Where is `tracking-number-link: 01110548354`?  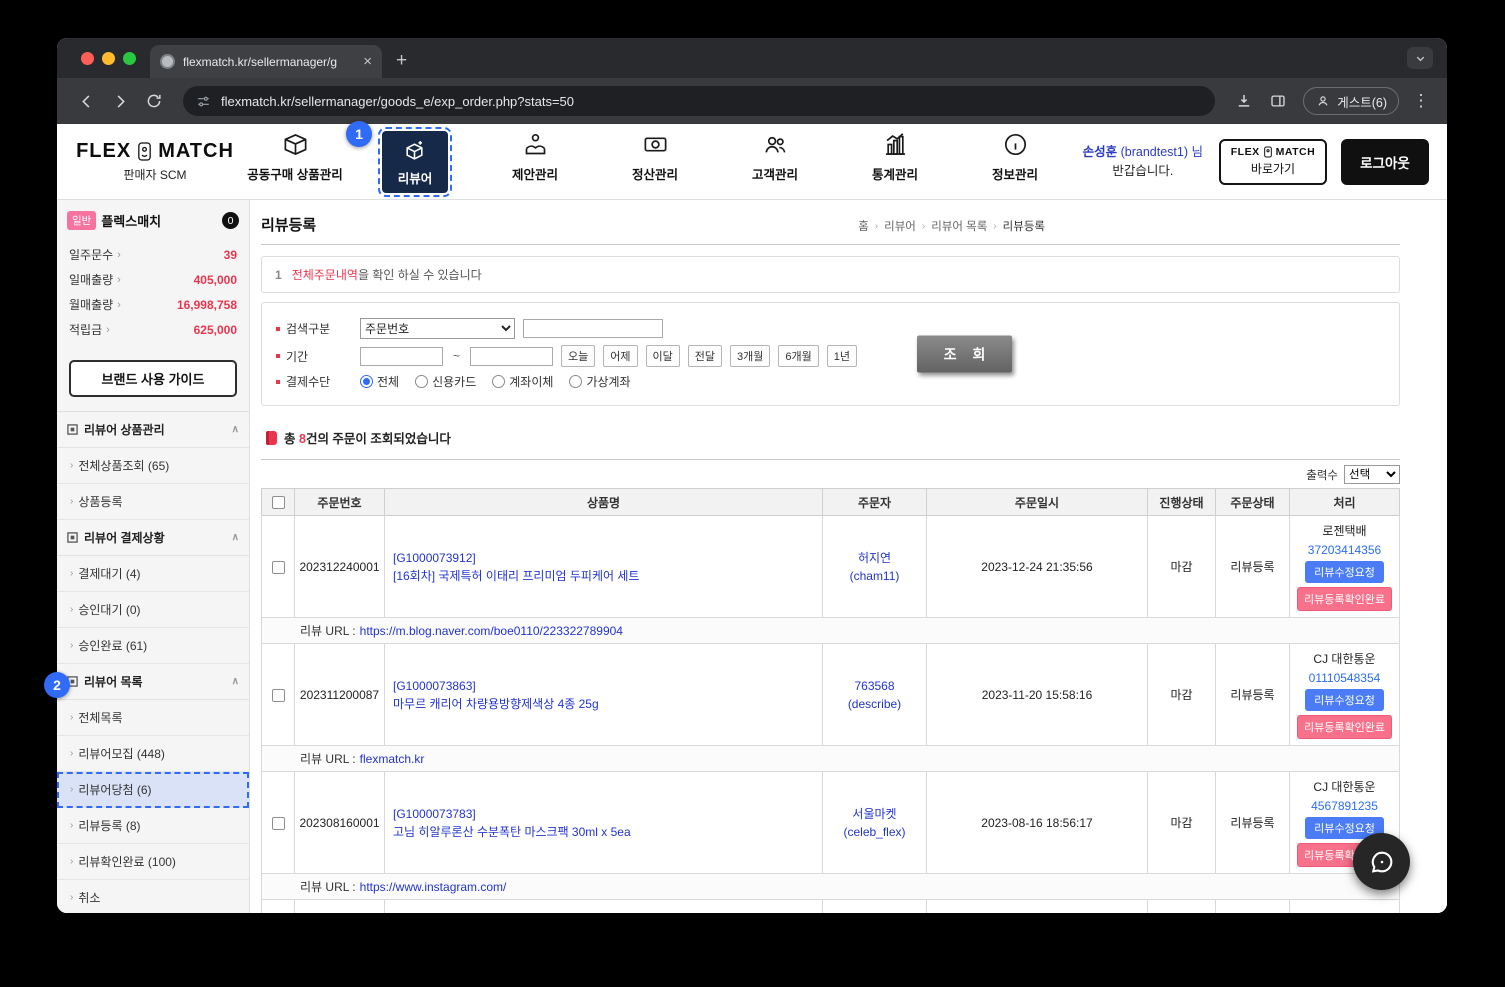
tracking-number-link: 01110548354 is located at coordinates (1345, 678).